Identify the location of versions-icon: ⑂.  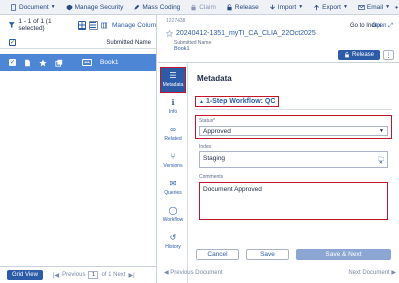
(173, 156).